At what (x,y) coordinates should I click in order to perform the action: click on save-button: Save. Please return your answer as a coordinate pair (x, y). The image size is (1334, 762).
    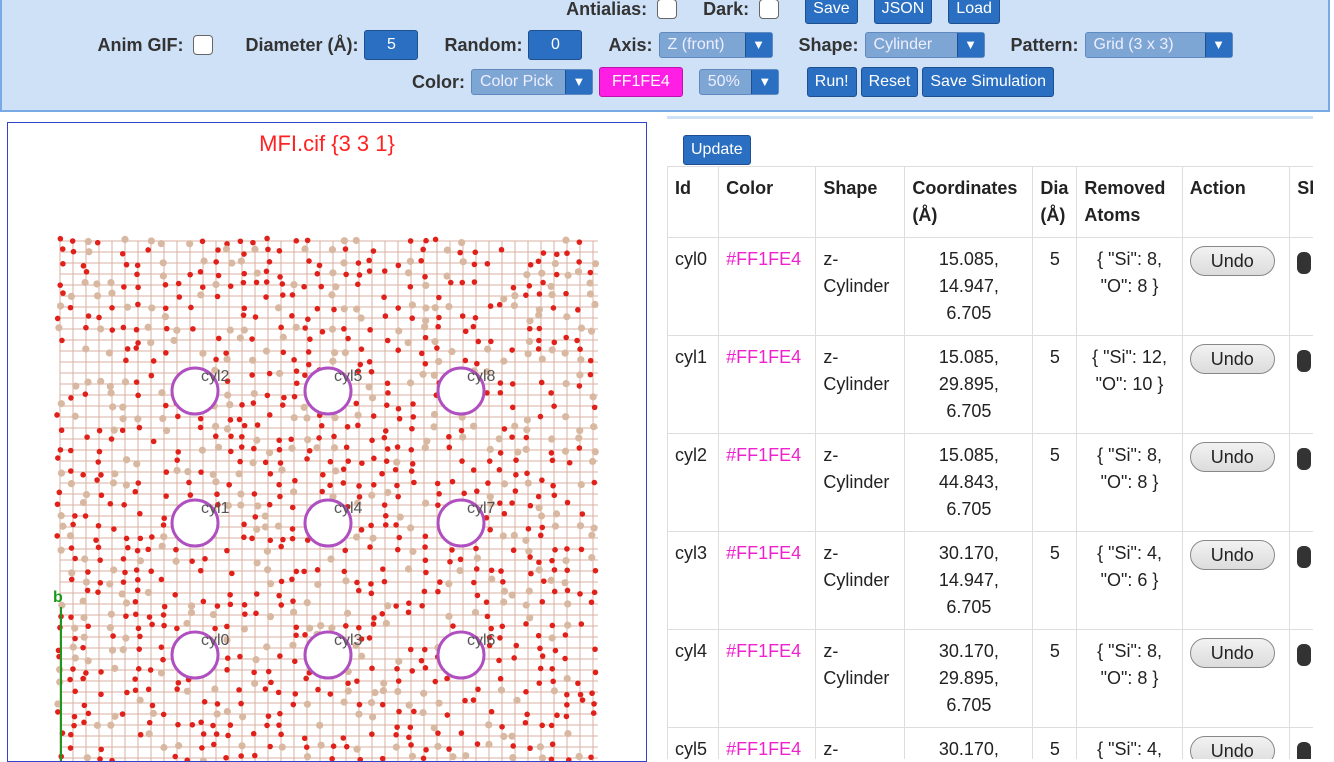
    Looking at the image, I should click on (831, 12).